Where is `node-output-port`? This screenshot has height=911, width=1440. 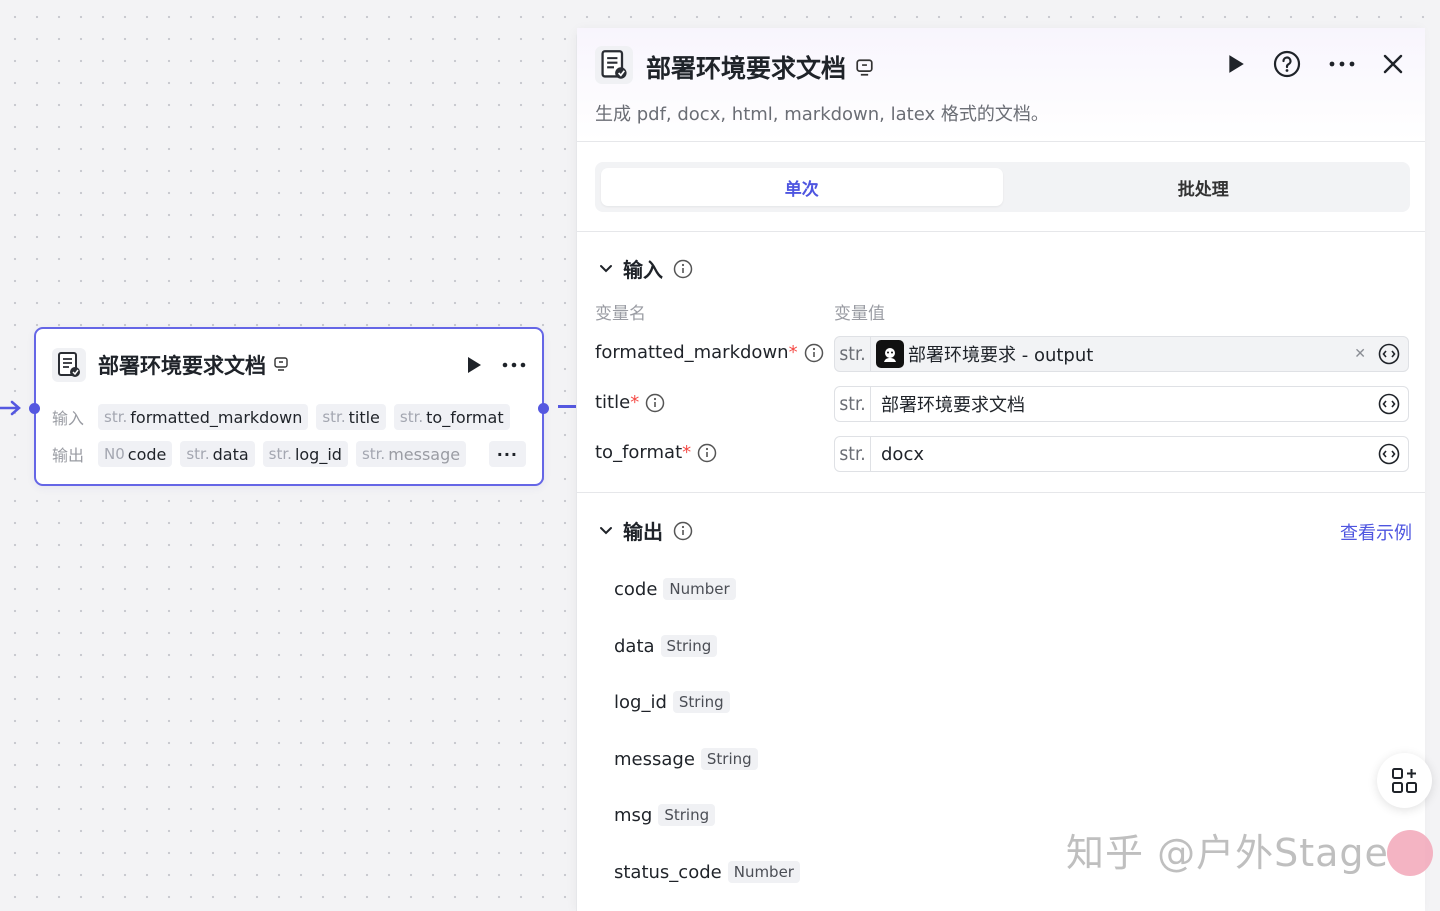
node-output-port is located at coordinates (543, 408).